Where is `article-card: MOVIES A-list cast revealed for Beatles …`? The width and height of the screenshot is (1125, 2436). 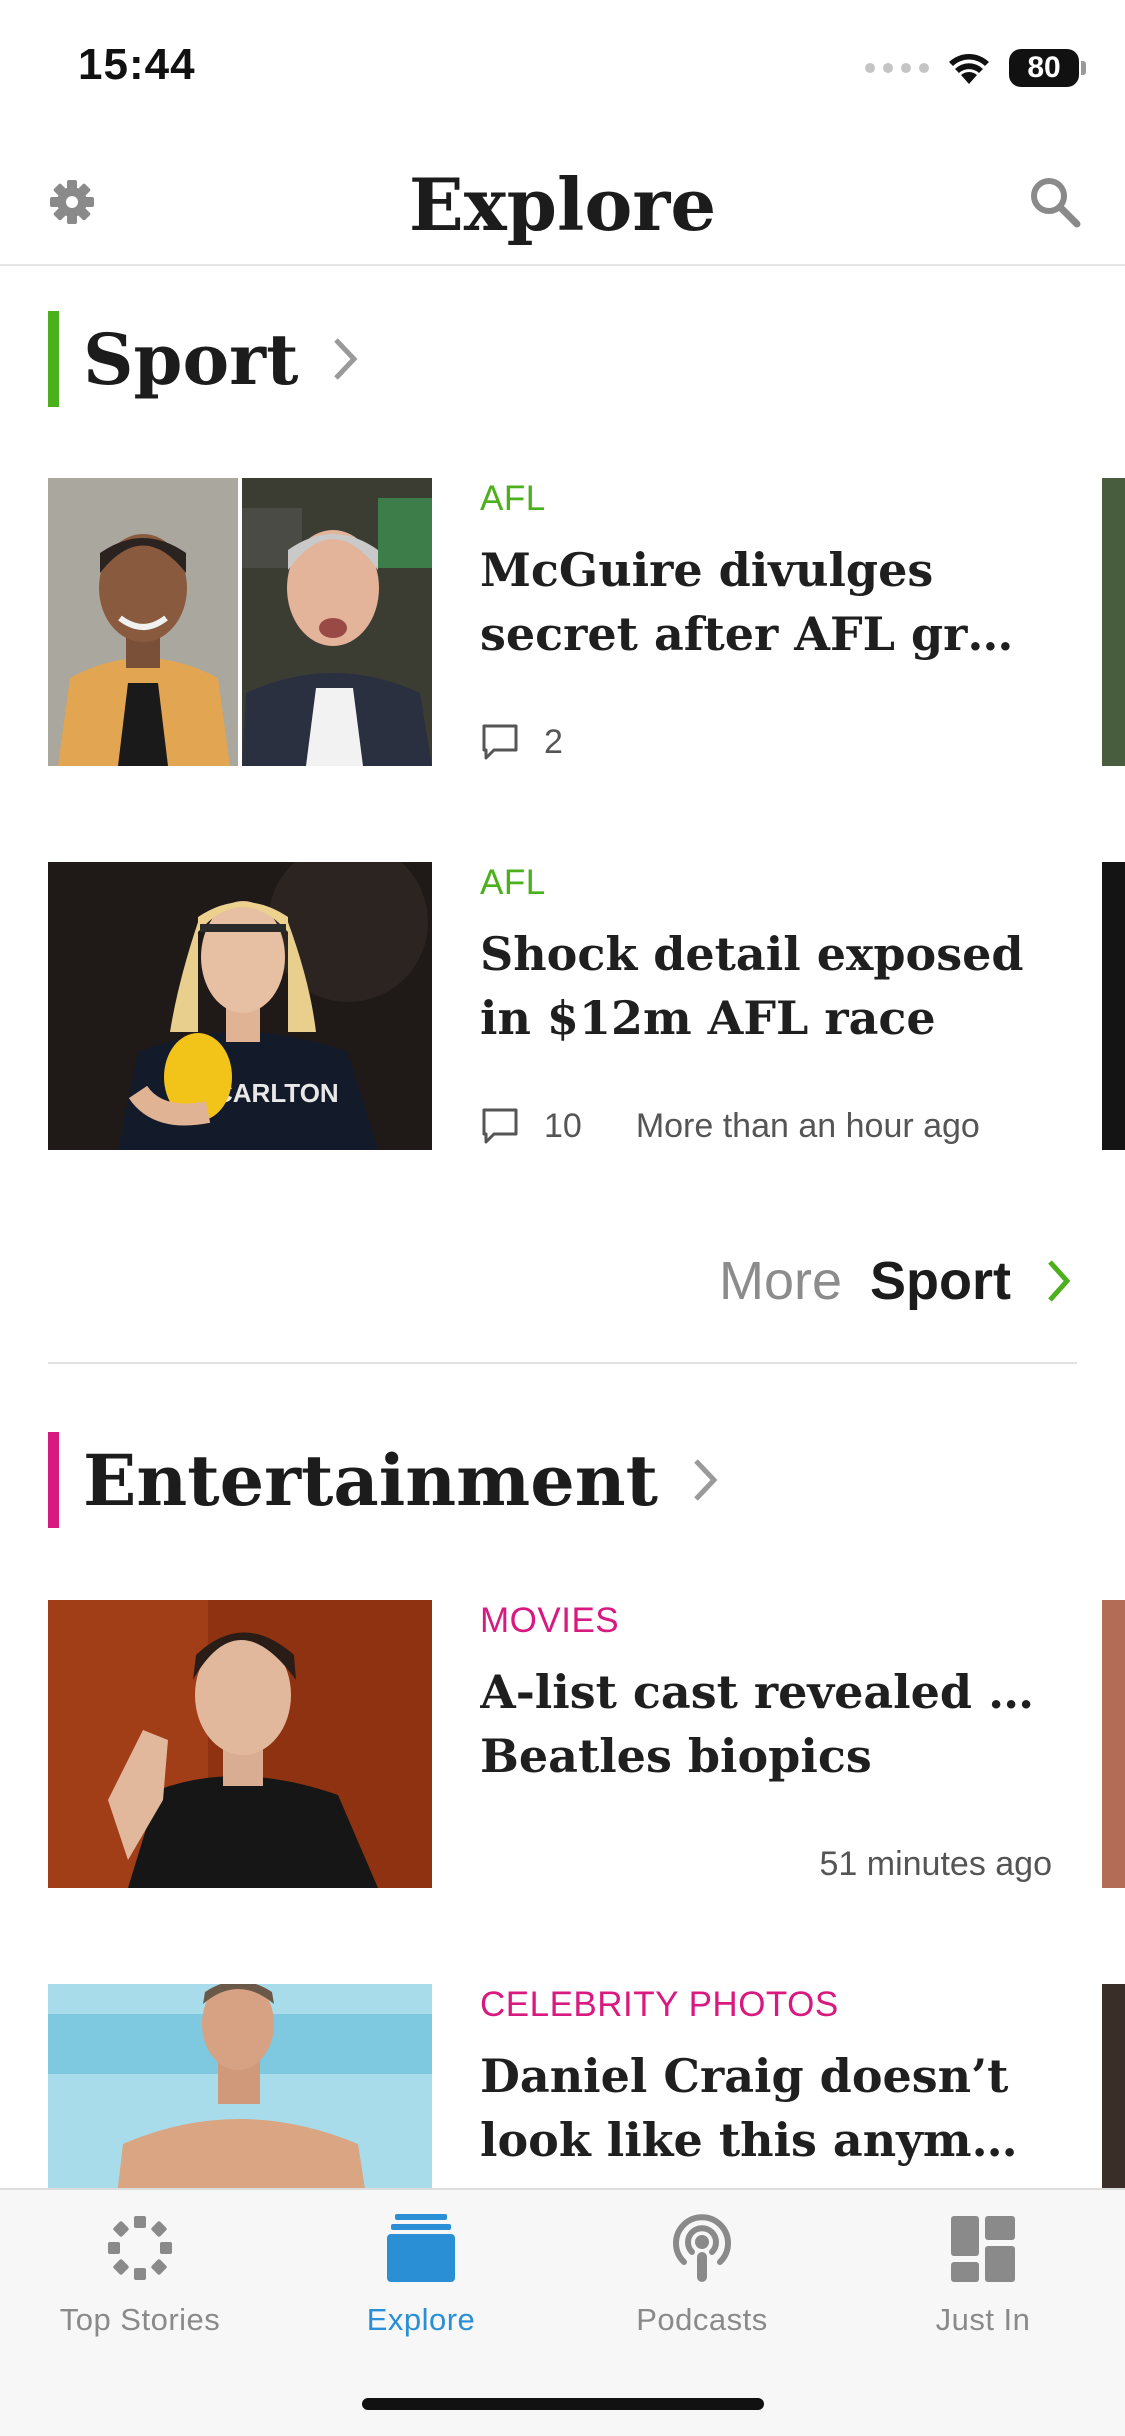 article-card: MOVIES A-list cast revealed for Beatles … is located at coordinates (586, 1745).